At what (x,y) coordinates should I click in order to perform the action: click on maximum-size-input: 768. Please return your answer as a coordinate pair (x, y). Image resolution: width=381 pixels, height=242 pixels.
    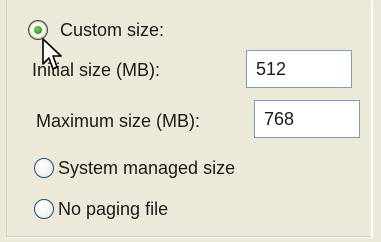
    Looking at the image, I should click on (307, 119).